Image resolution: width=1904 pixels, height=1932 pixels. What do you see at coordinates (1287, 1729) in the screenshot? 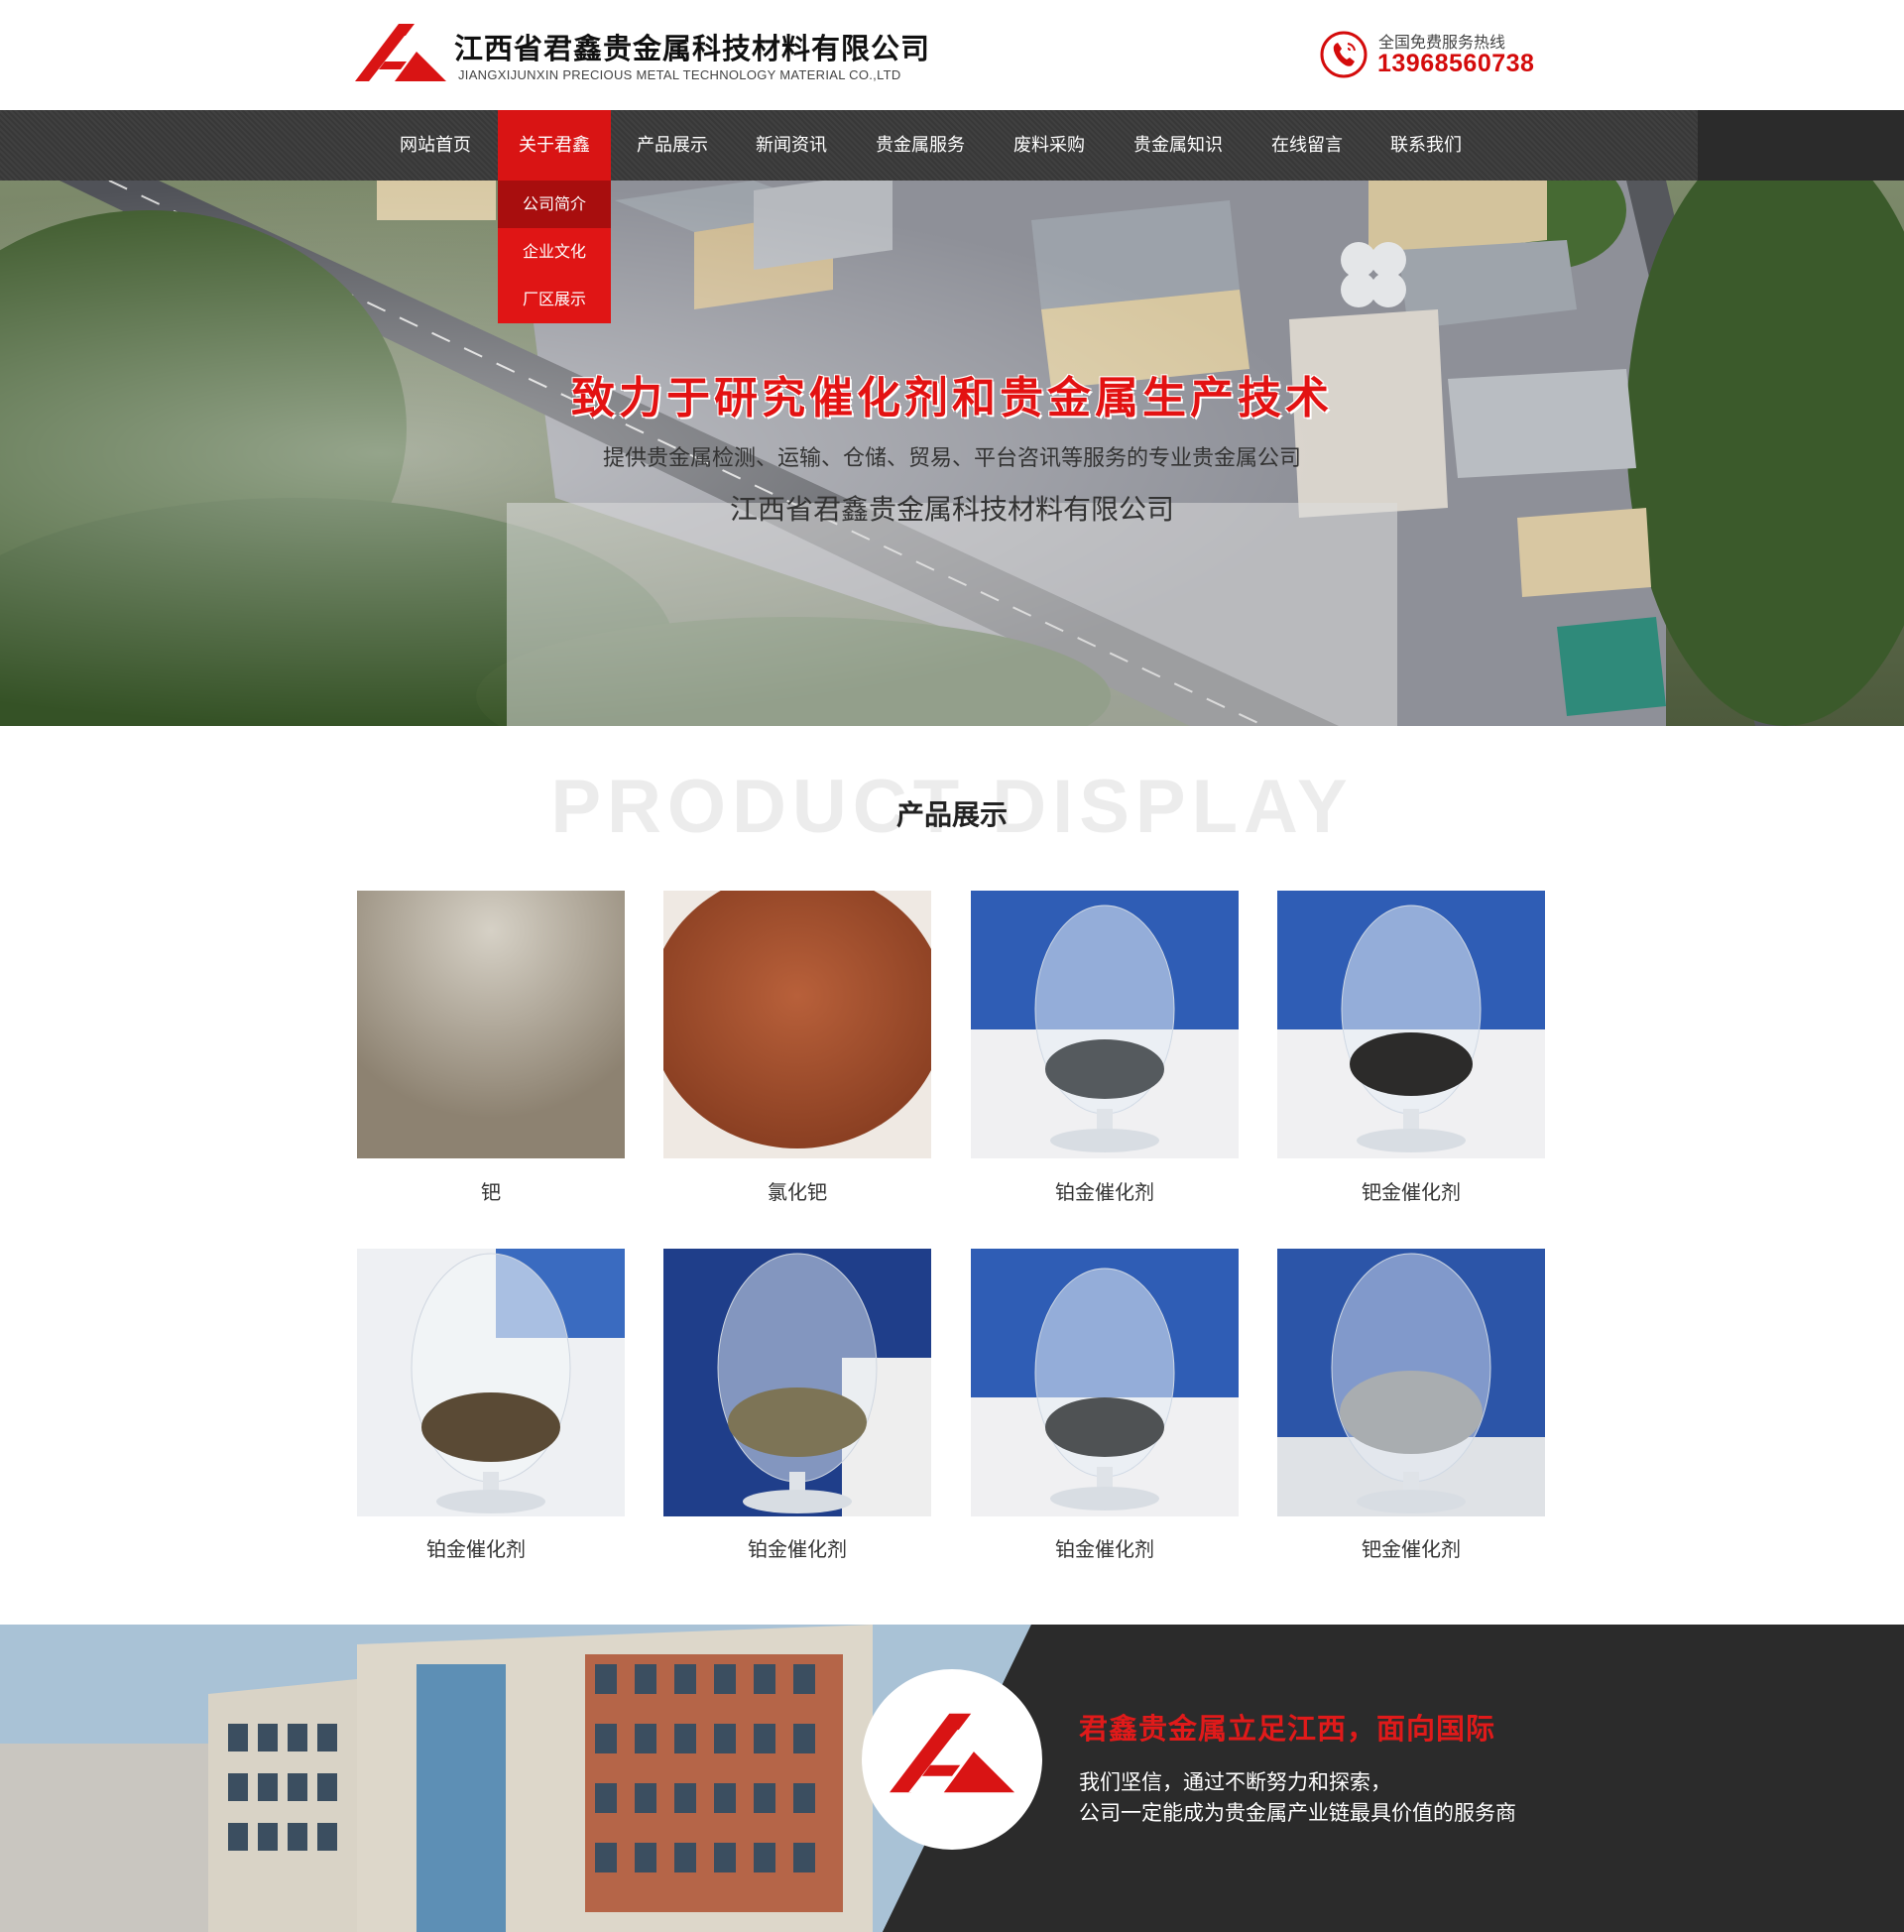
I see `about-title: 君鑫贵金属立足江西，面向国际` at bounding box center [1287, 1729].